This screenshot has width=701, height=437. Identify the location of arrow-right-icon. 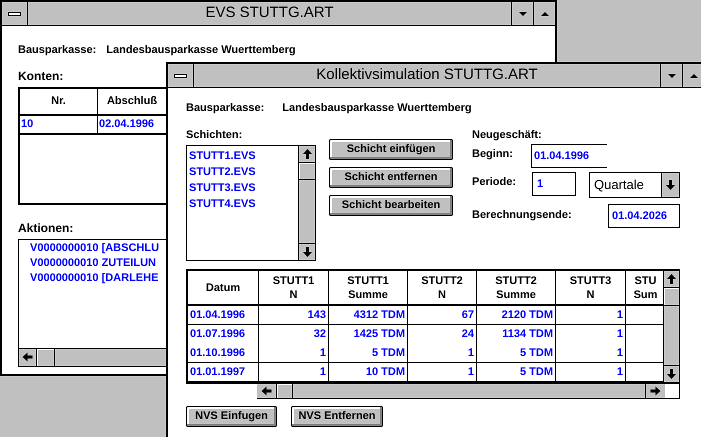
(655, 391).